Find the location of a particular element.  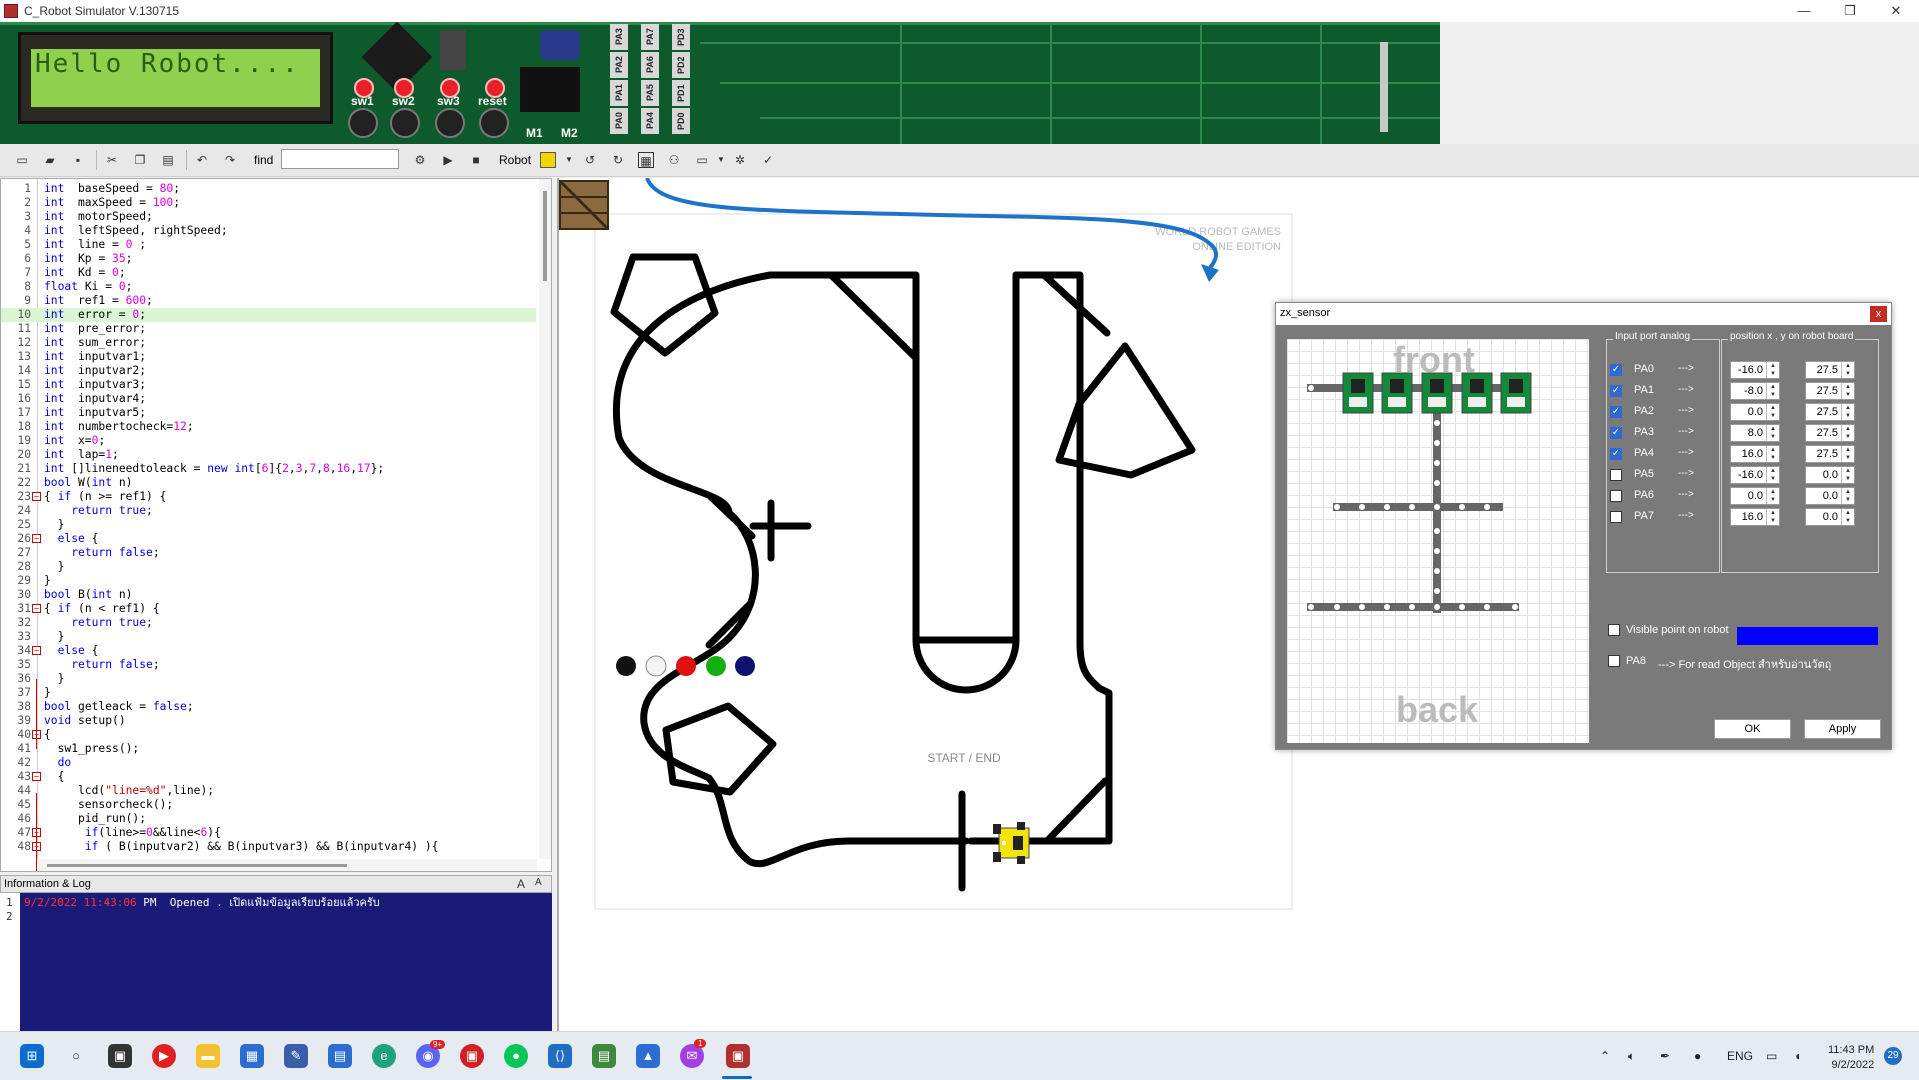

code-line: 3 int motorSpeed; is located at coordinates (268, 217).